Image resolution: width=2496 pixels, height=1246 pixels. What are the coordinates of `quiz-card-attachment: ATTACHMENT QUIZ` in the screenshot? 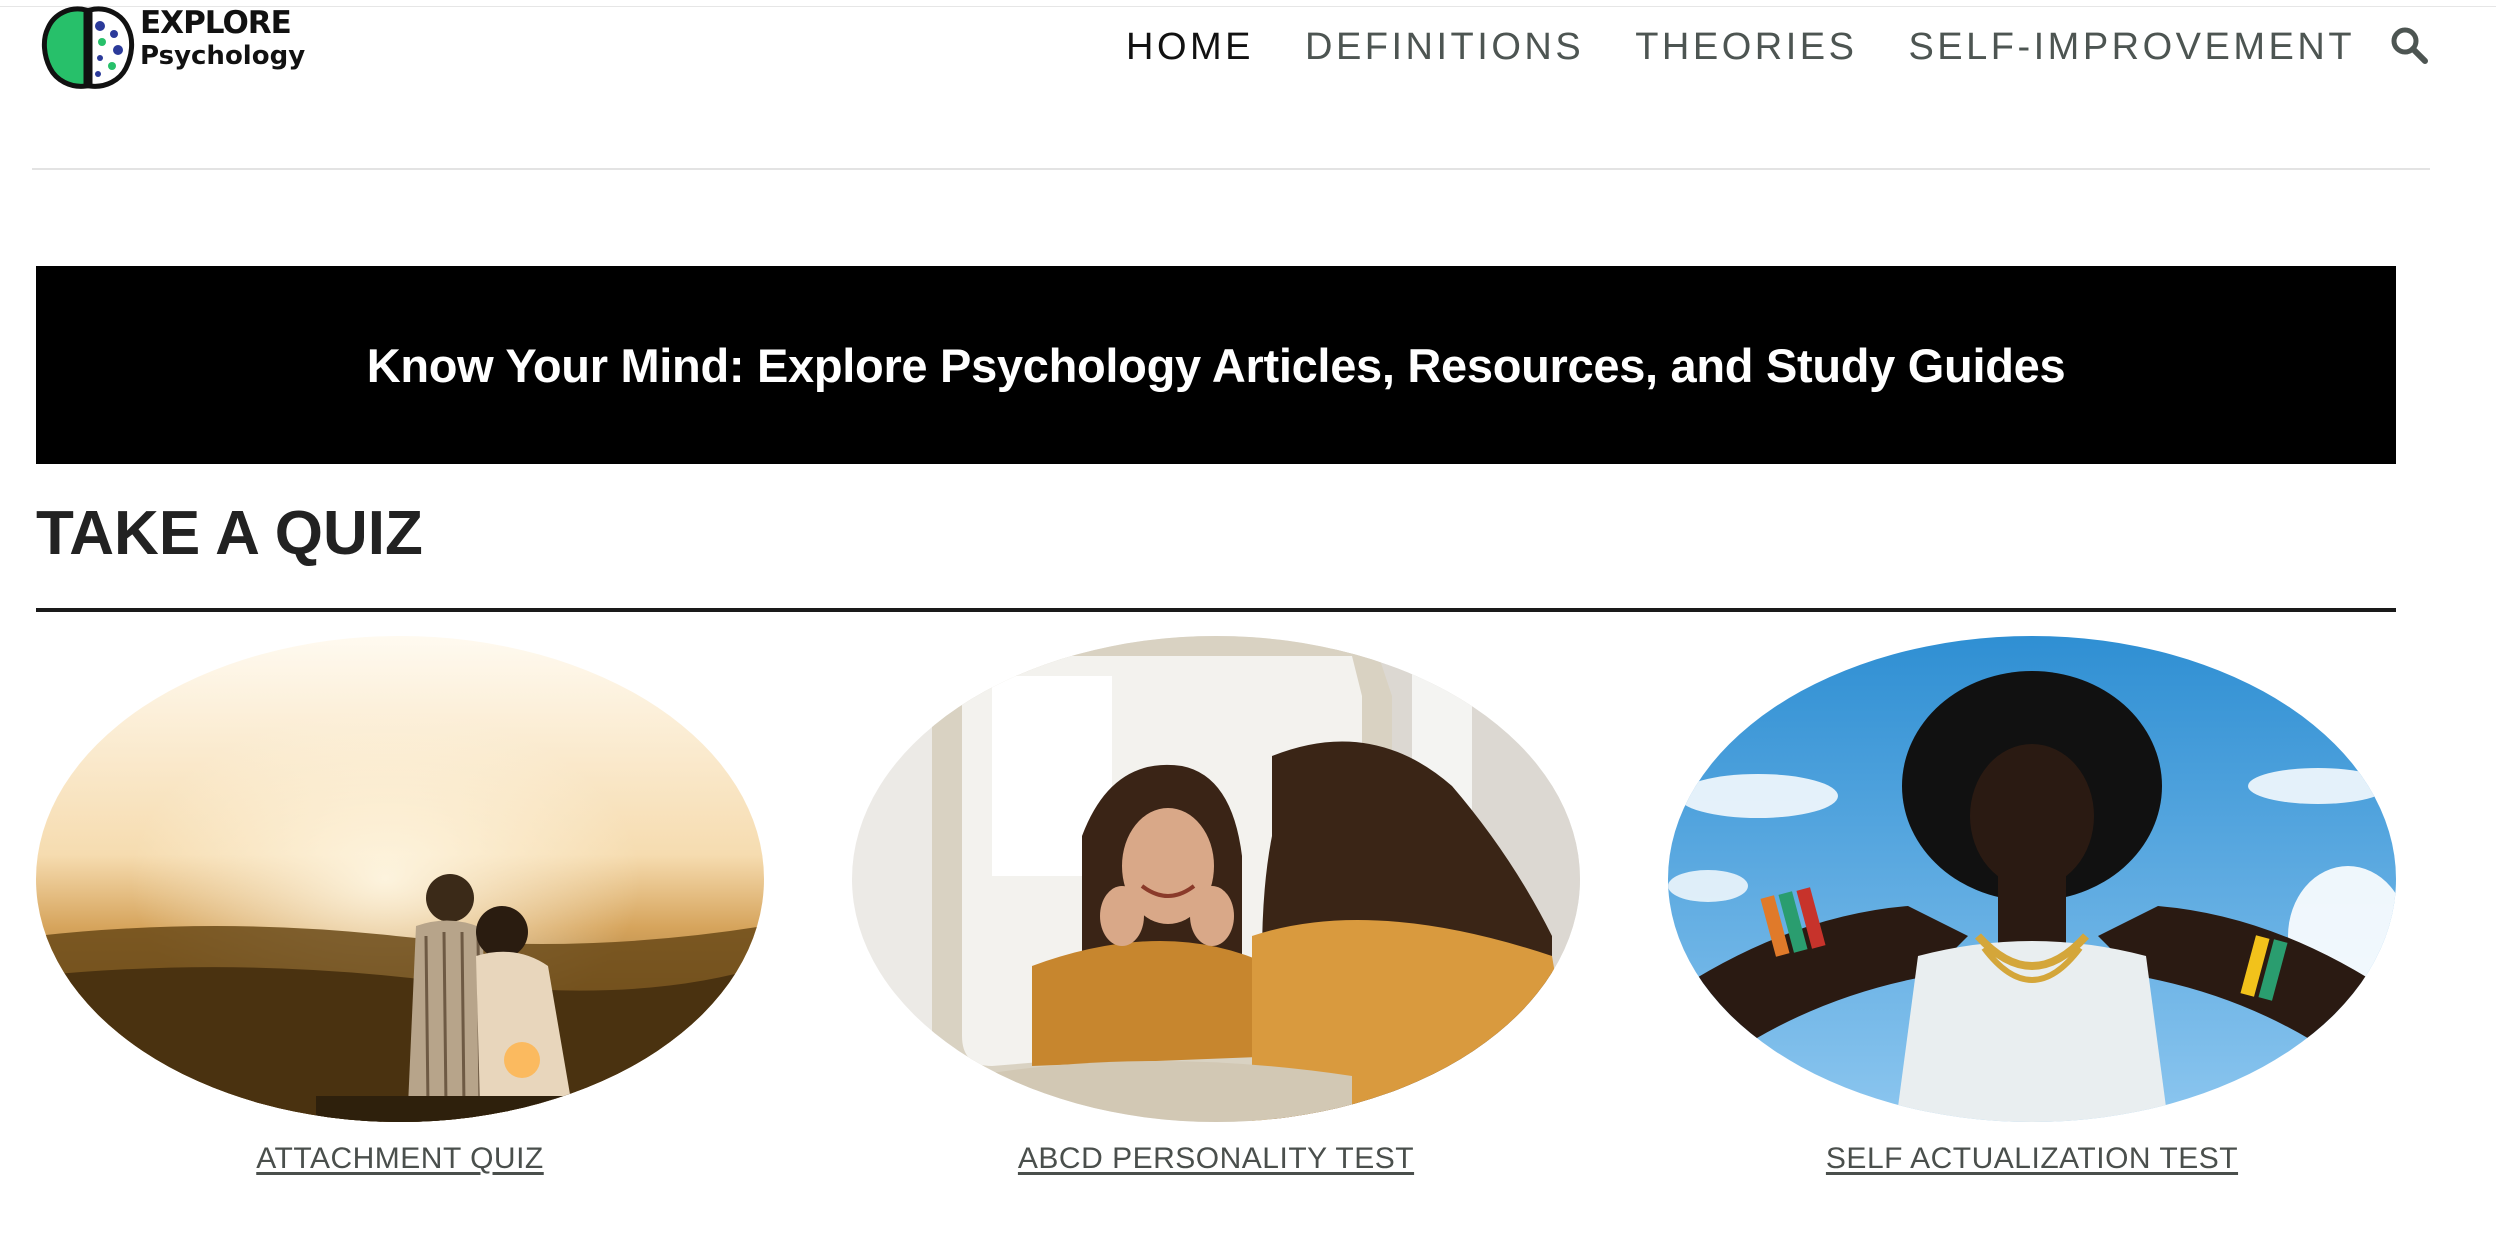 It's located at (400, 906).